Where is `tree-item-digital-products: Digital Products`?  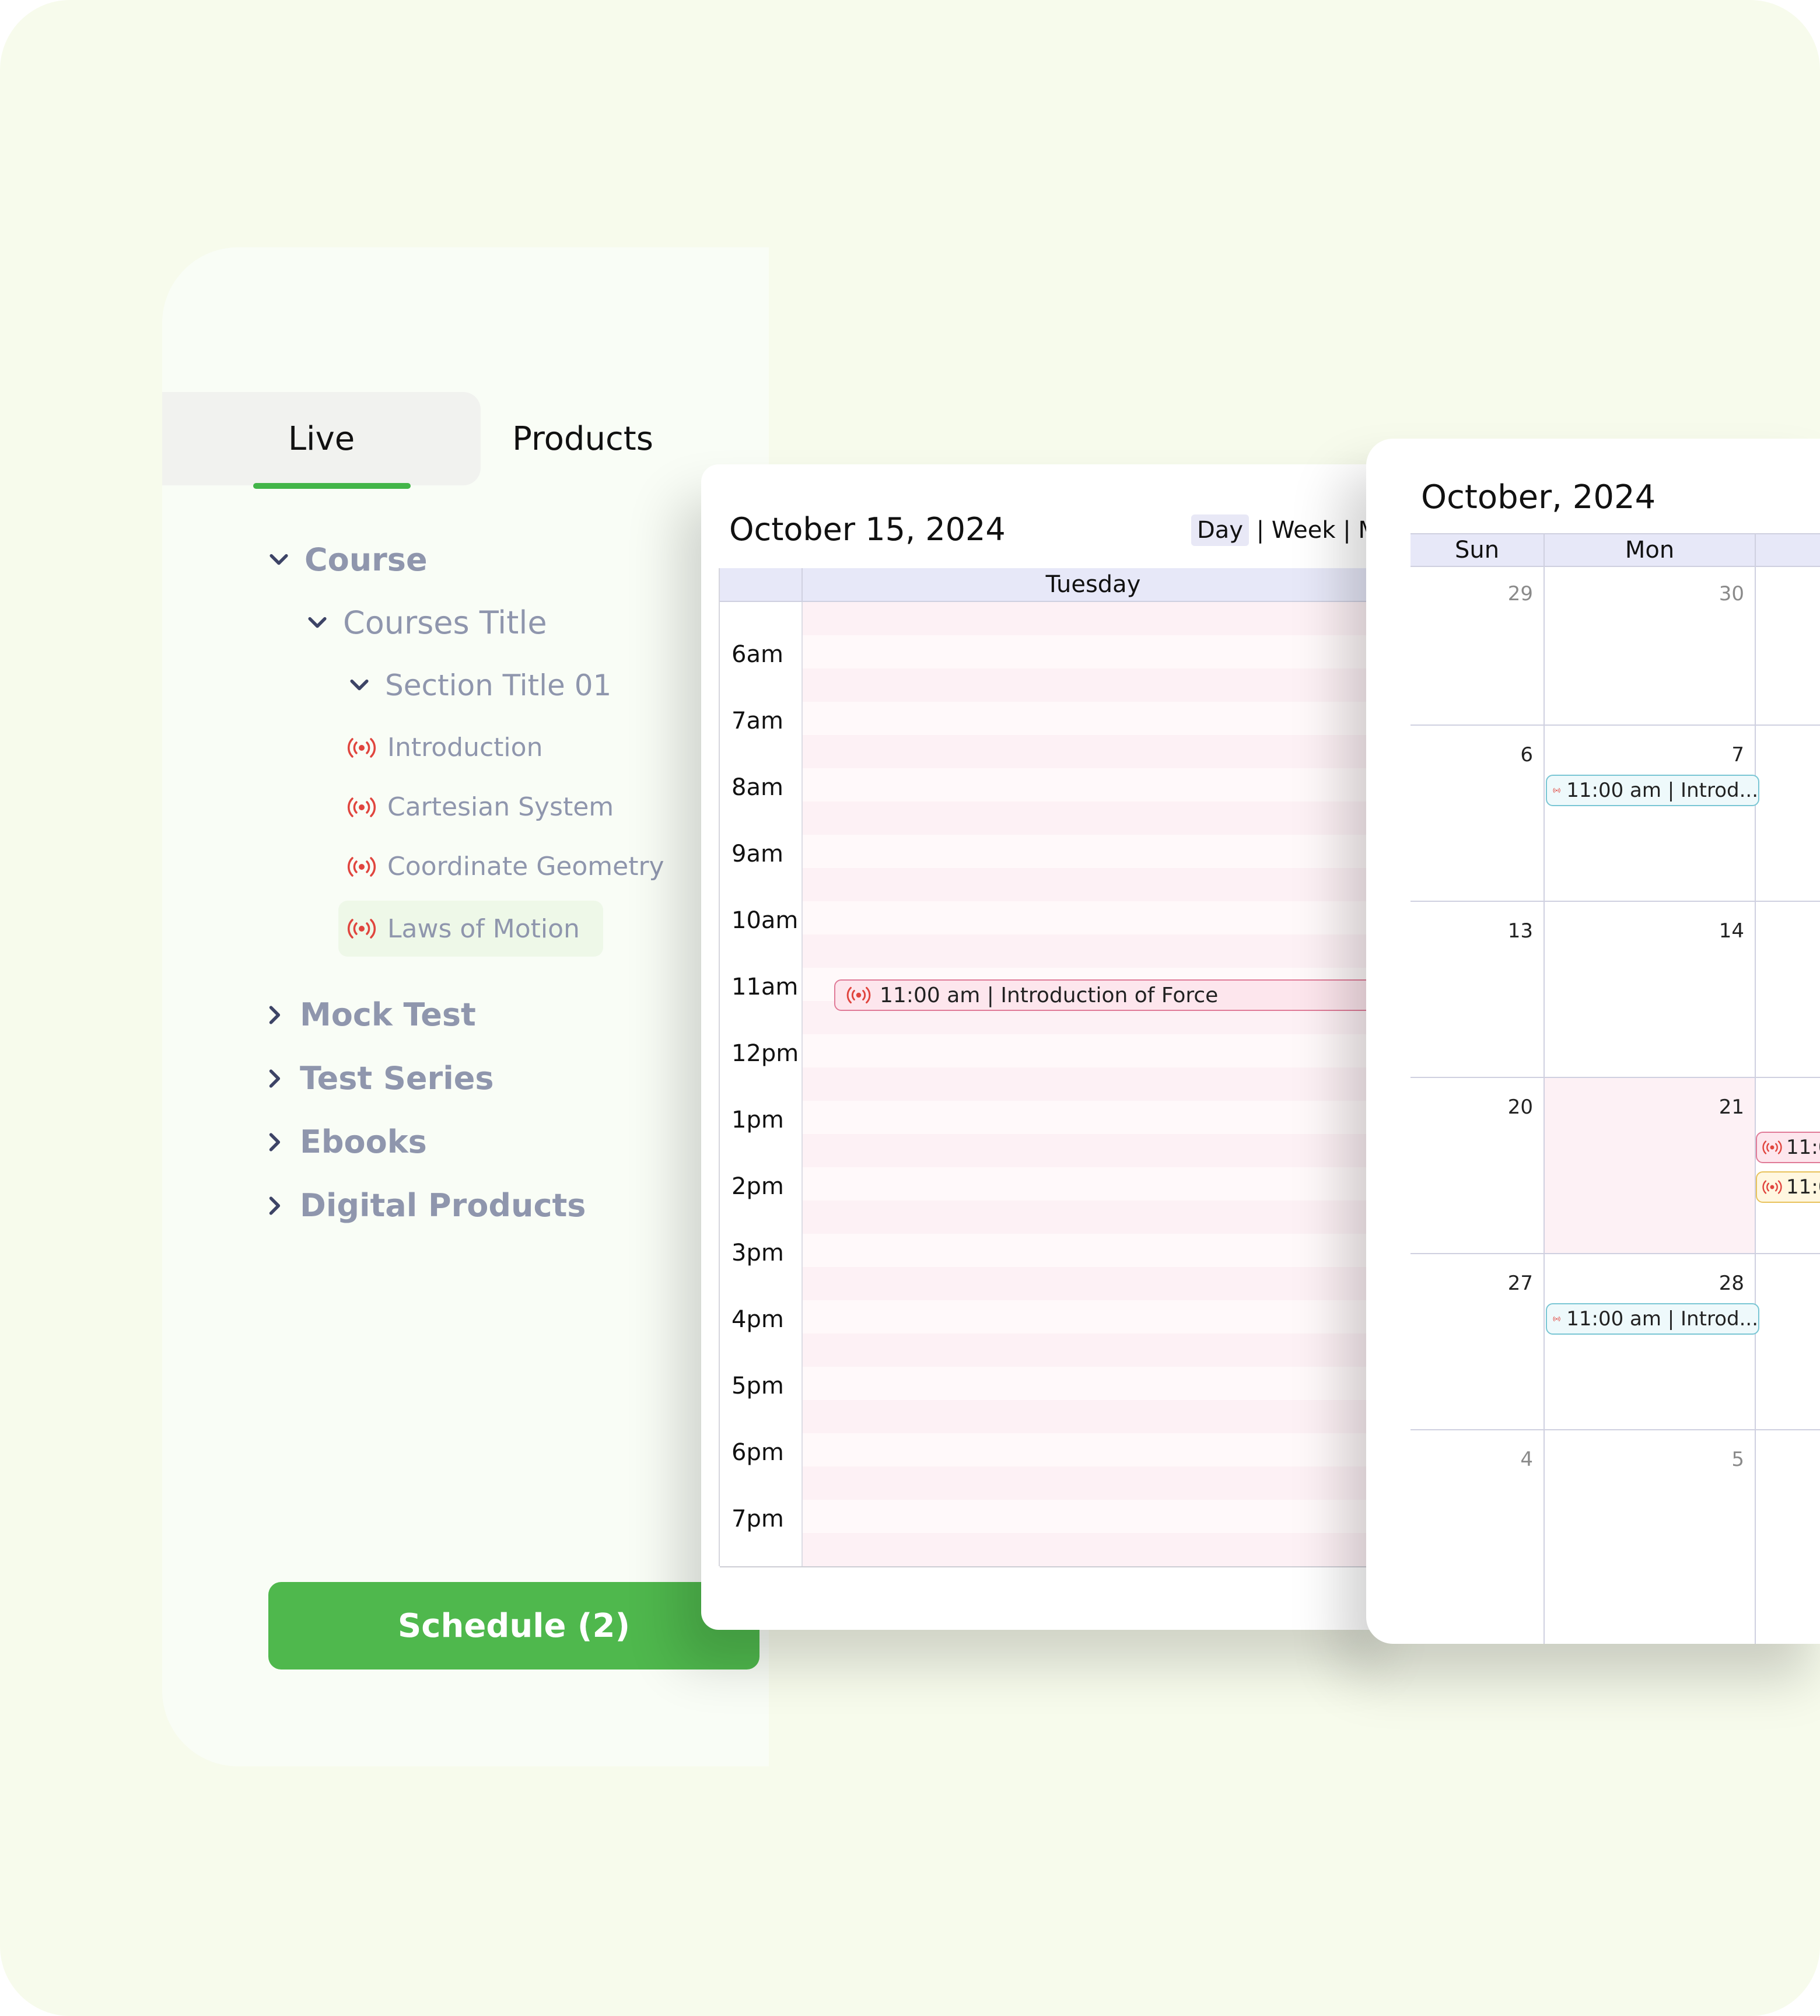
tree-item-digital-products: Digital Products is located at coordinates (423, 1205).